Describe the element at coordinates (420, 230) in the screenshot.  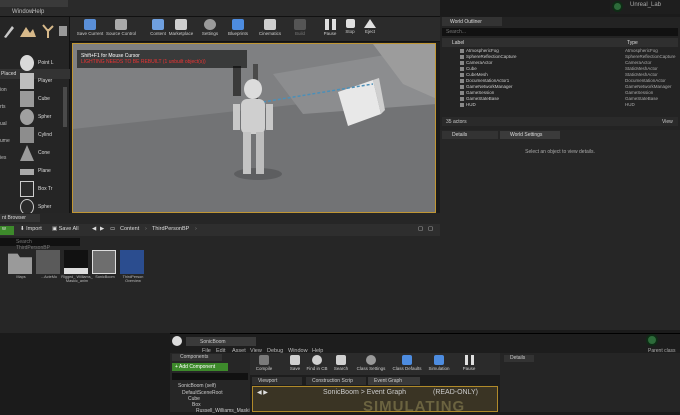
I see `lock-icon: ▢` at that location.